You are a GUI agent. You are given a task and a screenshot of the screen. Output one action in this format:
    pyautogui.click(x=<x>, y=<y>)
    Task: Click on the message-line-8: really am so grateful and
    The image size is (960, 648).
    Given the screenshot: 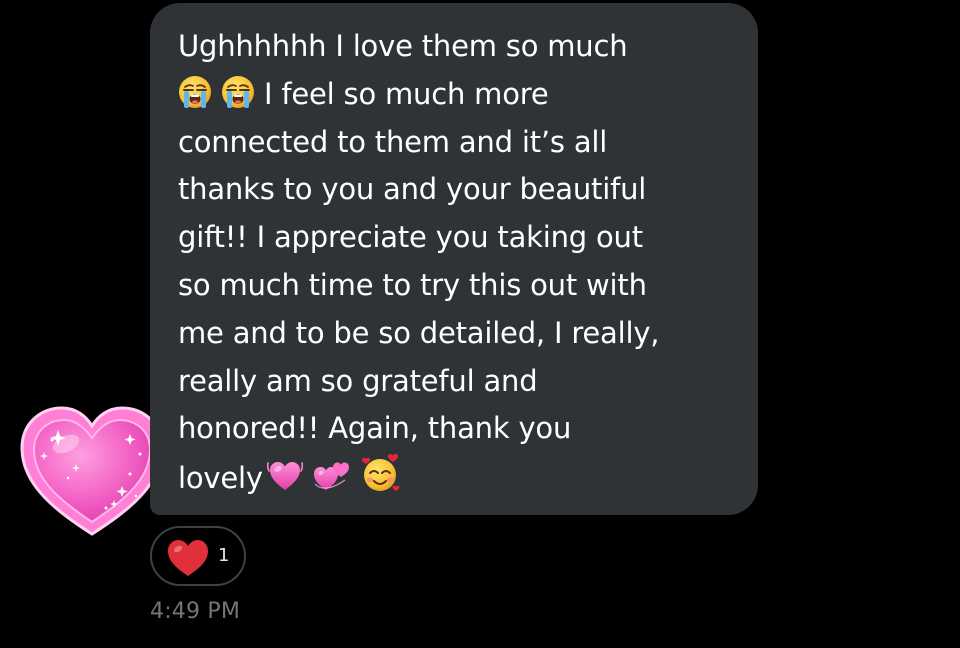 What is the action you would take?
    pyautogui.click(x=358, y=380)
    